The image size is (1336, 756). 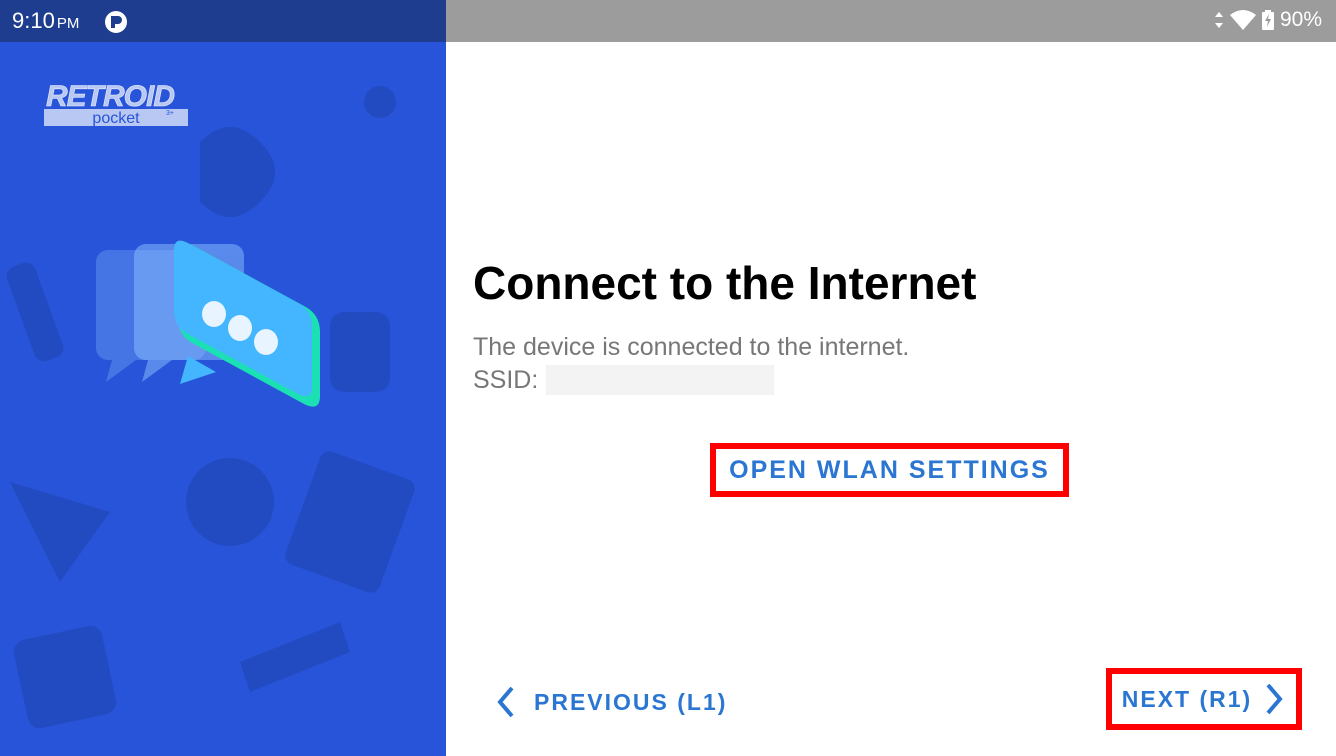 What do you see at coordinates (631, 701) in the screenshot?
I see `previous-label: PREVIOUS (L1)` at bounding box center [631, 701].